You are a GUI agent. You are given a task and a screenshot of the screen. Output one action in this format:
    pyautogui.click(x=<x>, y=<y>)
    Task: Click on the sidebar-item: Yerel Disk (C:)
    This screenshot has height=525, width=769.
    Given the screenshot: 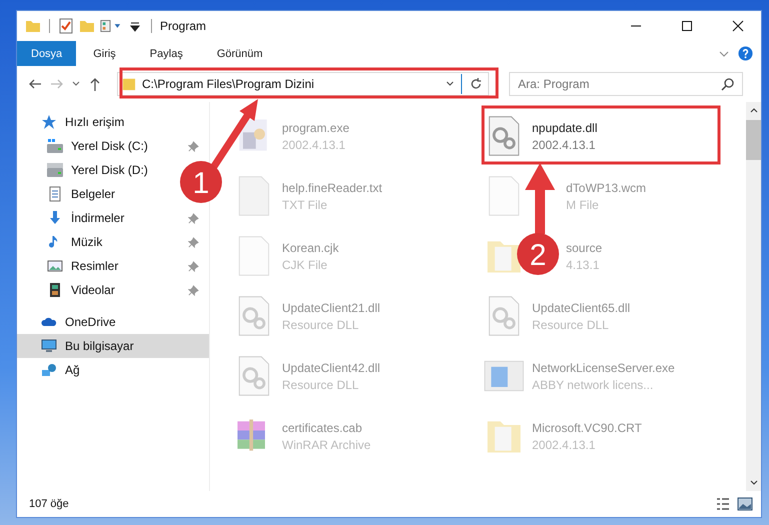 What is the action you would take?
    pyautogui.click(x=110, y=146)
    